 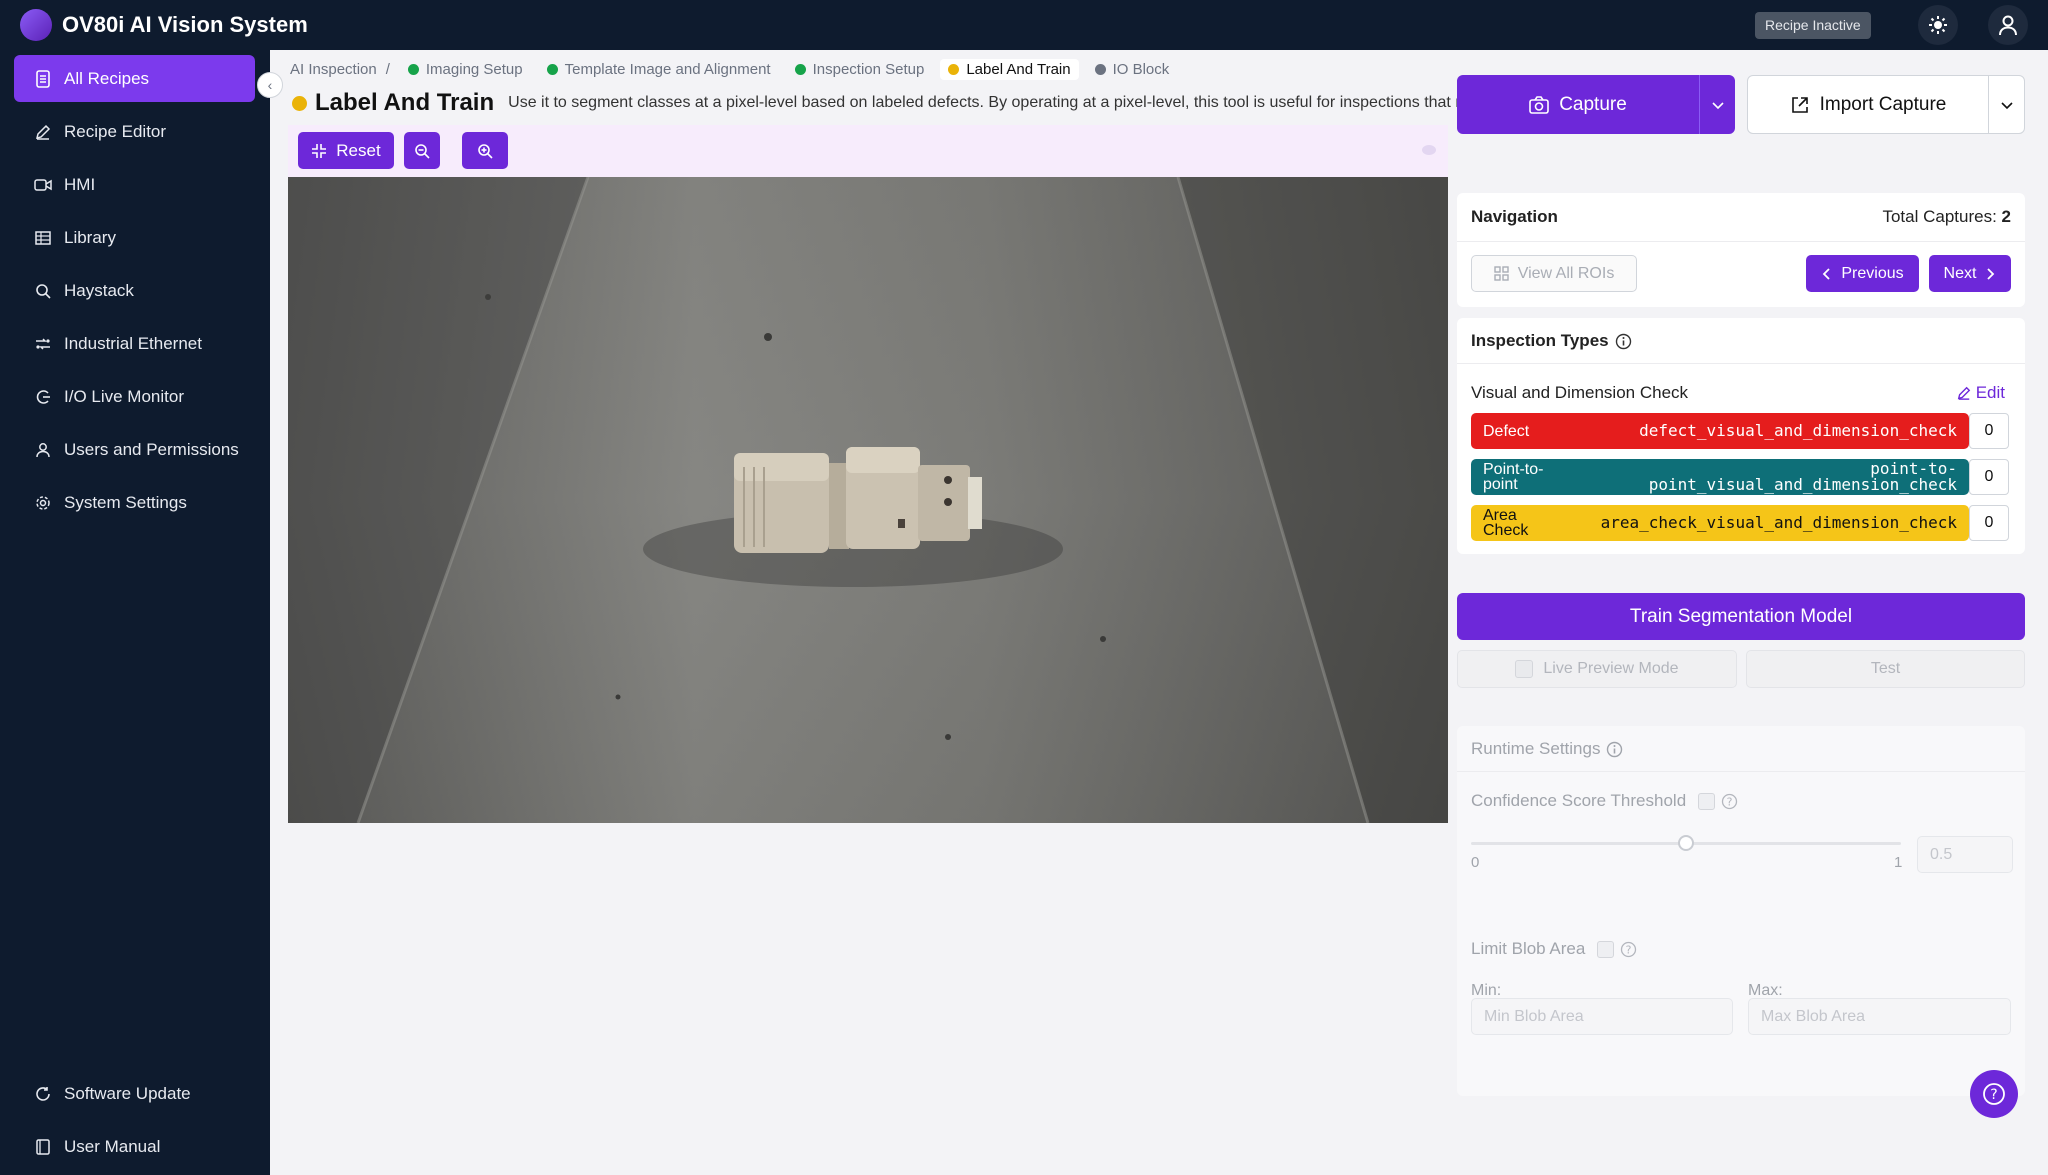 I want to click on confidence-threshold-row: Confidence Score Threshold ?, so click(x=1604, y=801).